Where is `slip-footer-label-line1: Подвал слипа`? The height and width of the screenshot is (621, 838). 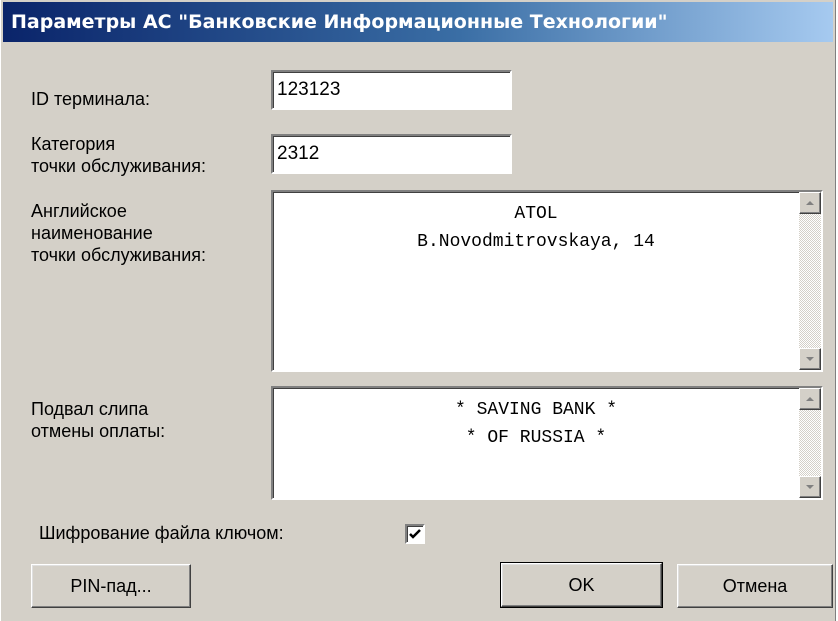 slip-footer-label-line1: Подвал слипа is located at coordinates (90, 409).